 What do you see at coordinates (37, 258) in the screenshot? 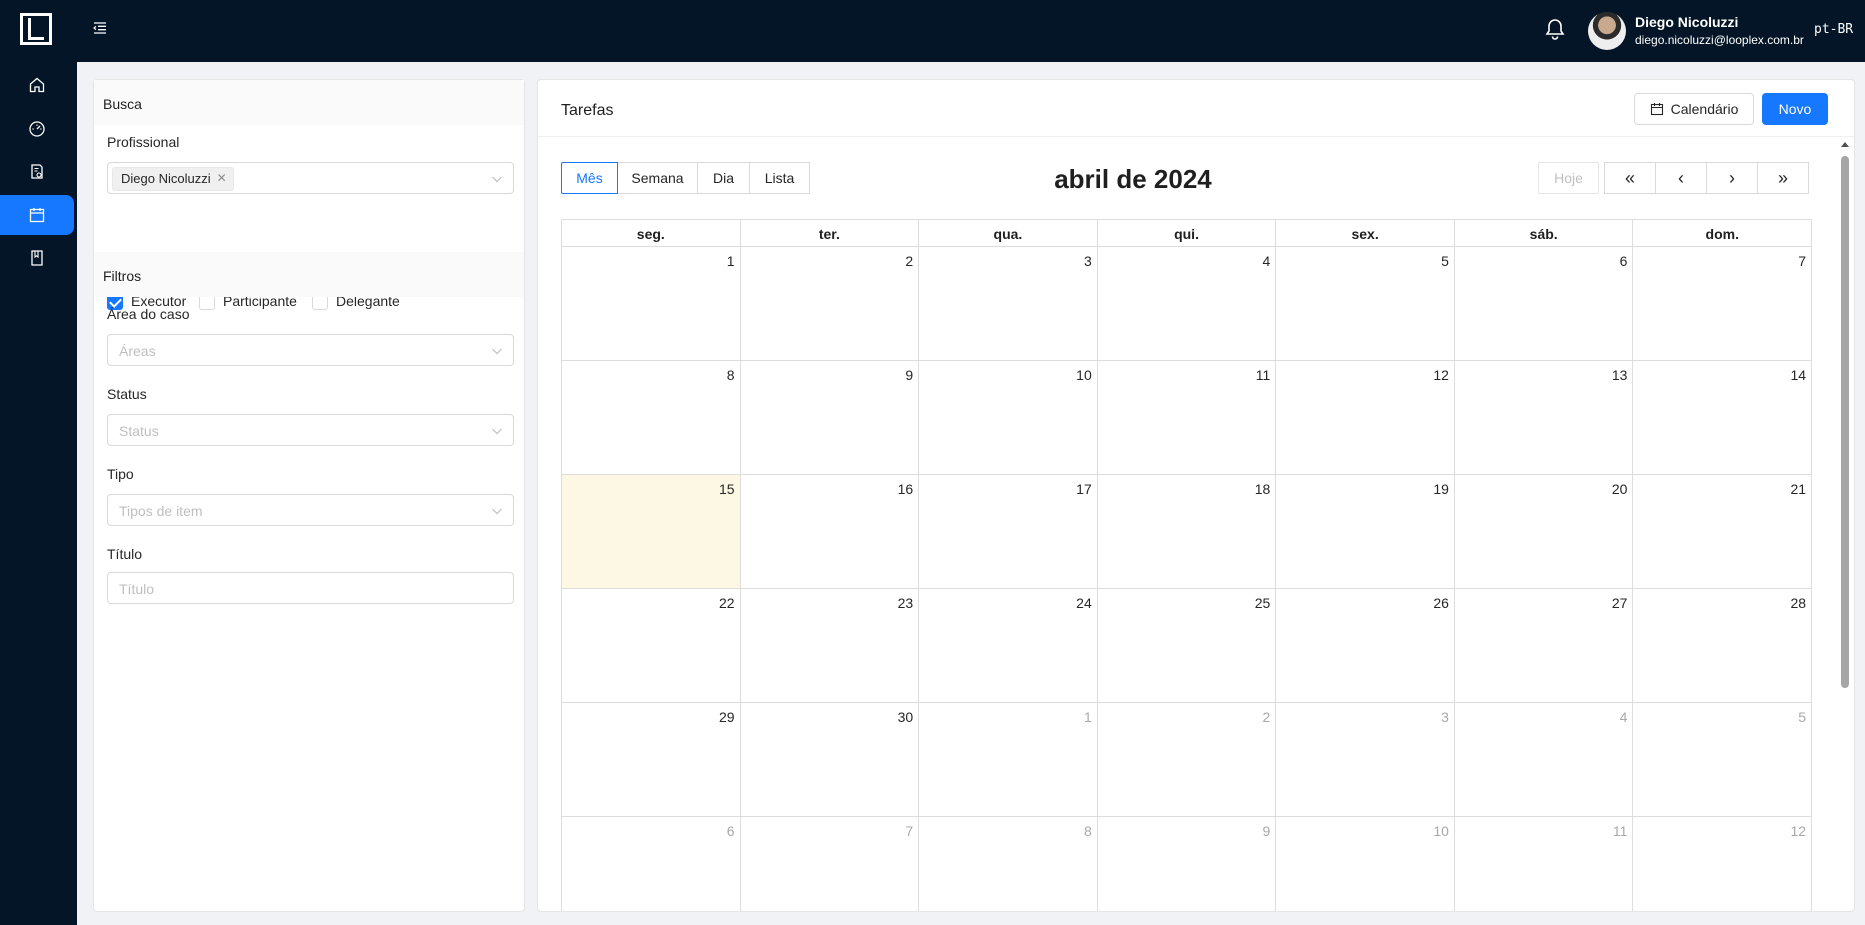
I see `nav-library` at bounding box center [37, 258].